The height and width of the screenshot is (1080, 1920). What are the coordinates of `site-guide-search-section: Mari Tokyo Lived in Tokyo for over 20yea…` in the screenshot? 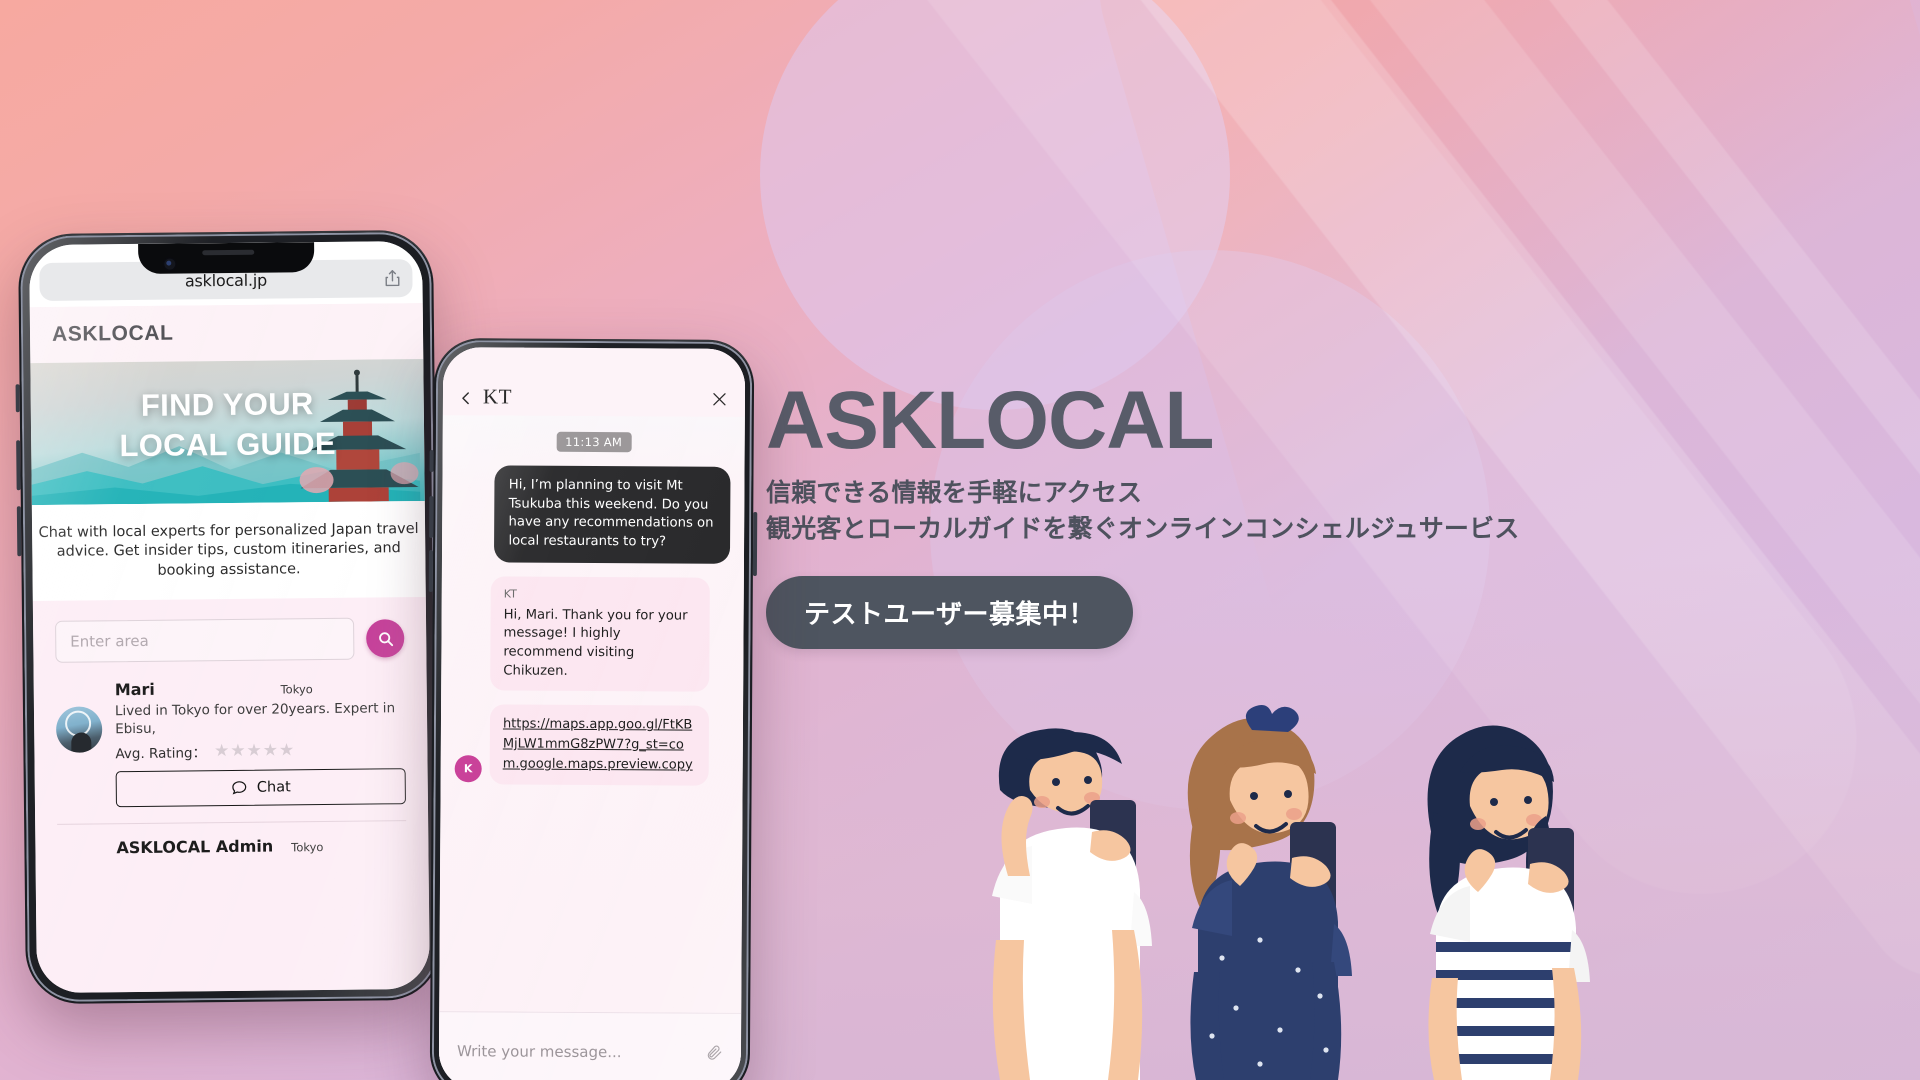 It's located at (231, 795).